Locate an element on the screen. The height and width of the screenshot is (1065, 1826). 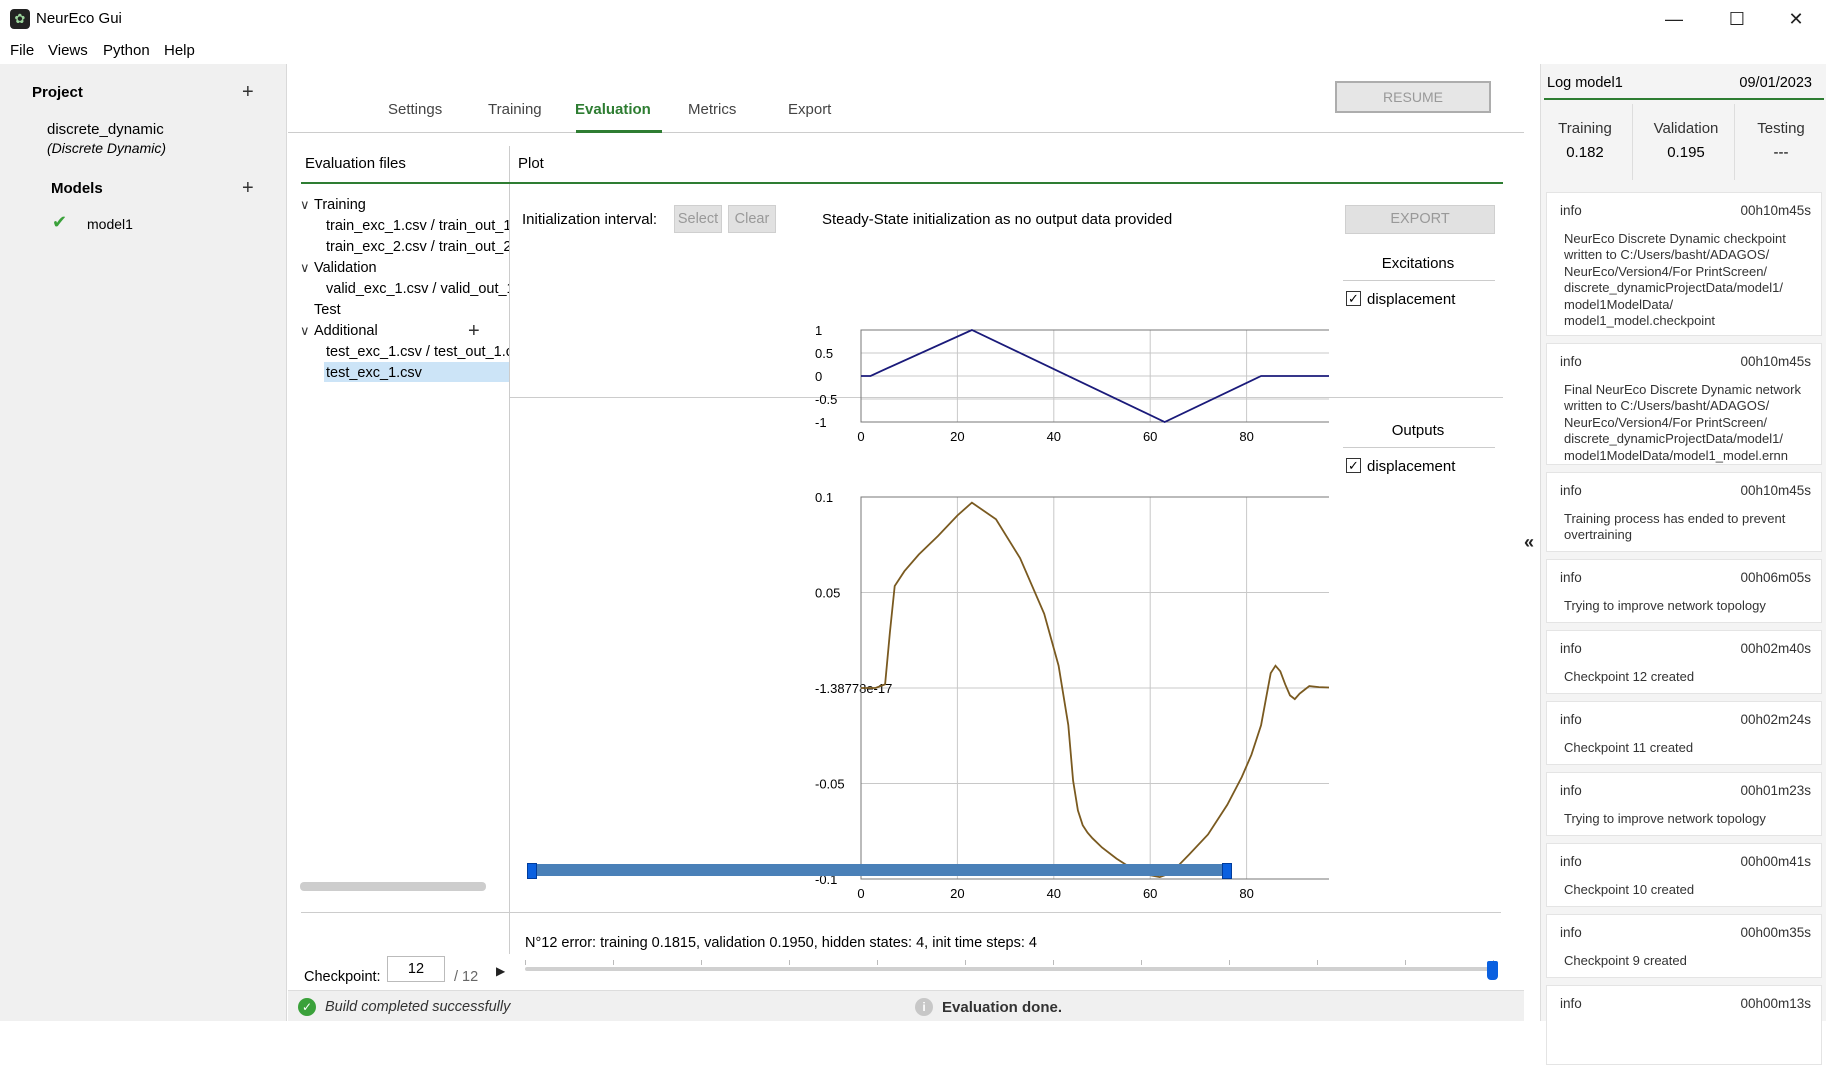
menu-help: Help is located at coordinates (179, 50).